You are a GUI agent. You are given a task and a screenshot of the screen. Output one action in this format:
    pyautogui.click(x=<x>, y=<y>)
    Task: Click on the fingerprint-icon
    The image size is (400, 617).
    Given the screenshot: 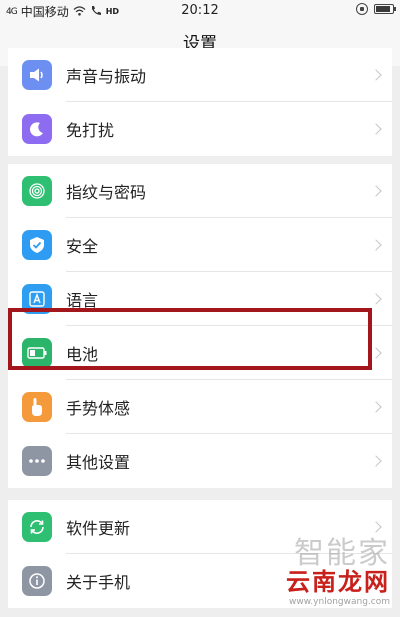 What is the action you would take?
    pyautogui.click(x=37, y=191)
    